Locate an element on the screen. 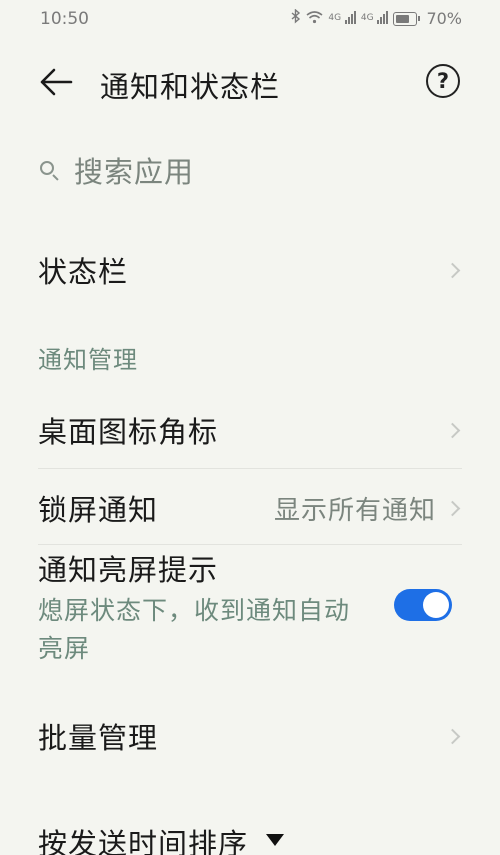 This screenshot has width=500, height=855. search-icon is located at coordinates (49, 170).